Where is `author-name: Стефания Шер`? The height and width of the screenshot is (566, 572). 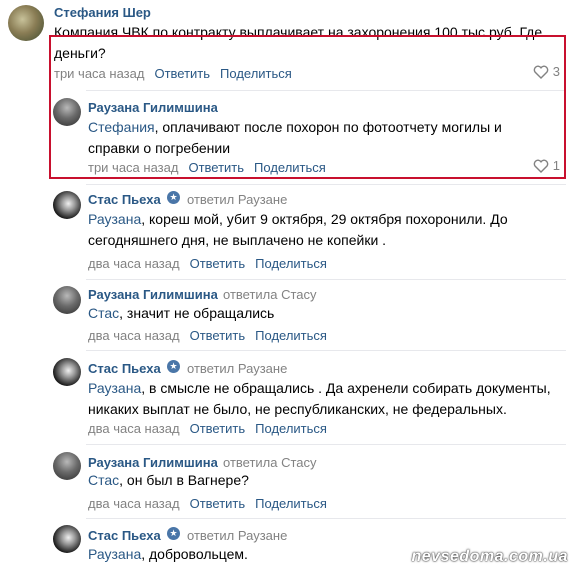 author-name: Стефания Шер is located at coordinates (102, 12).